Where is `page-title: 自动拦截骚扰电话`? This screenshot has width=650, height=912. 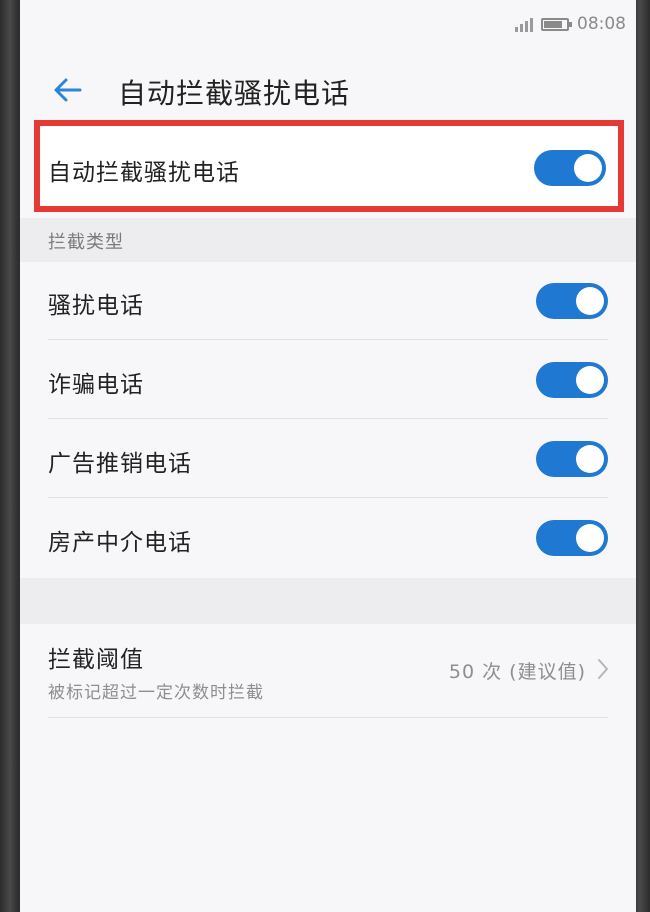 page-title: 自动拦截骚扰电话 is located at coordinates (234, 93).